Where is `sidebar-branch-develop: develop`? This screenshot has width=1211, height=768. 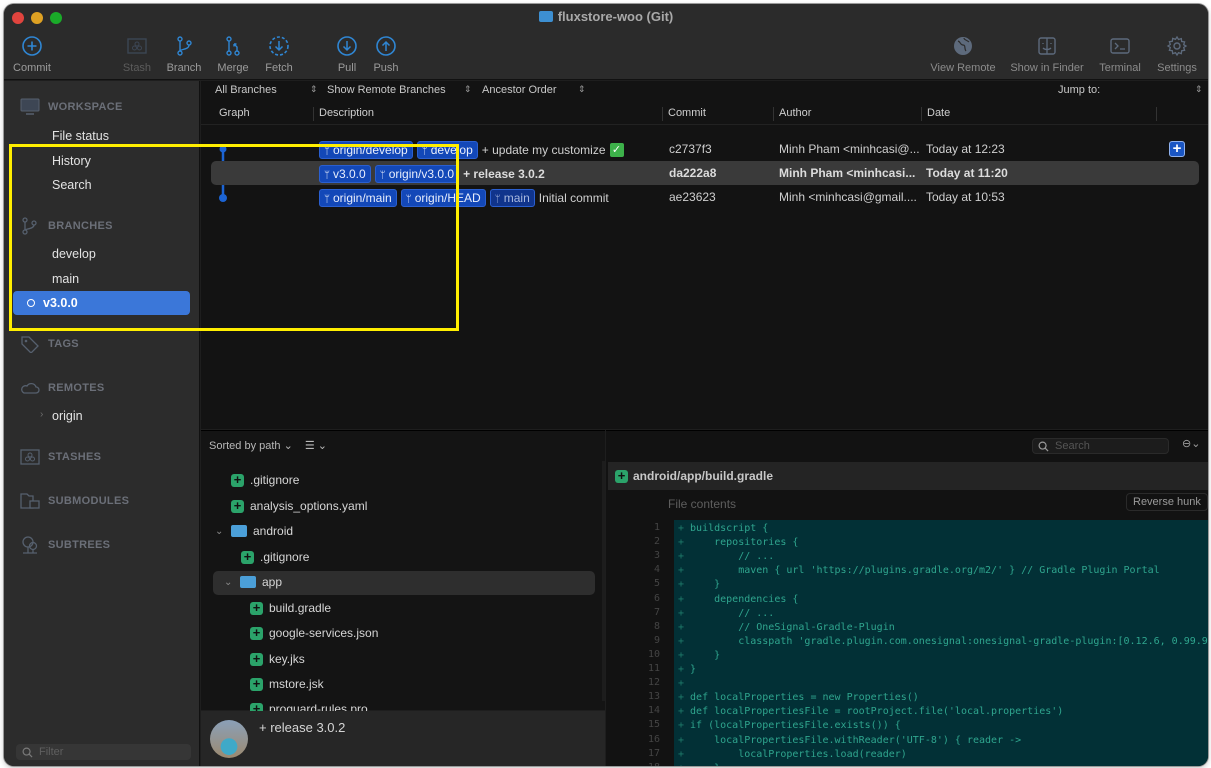
sidebar-branch-develop: develop is located at coordinates (74, 254).